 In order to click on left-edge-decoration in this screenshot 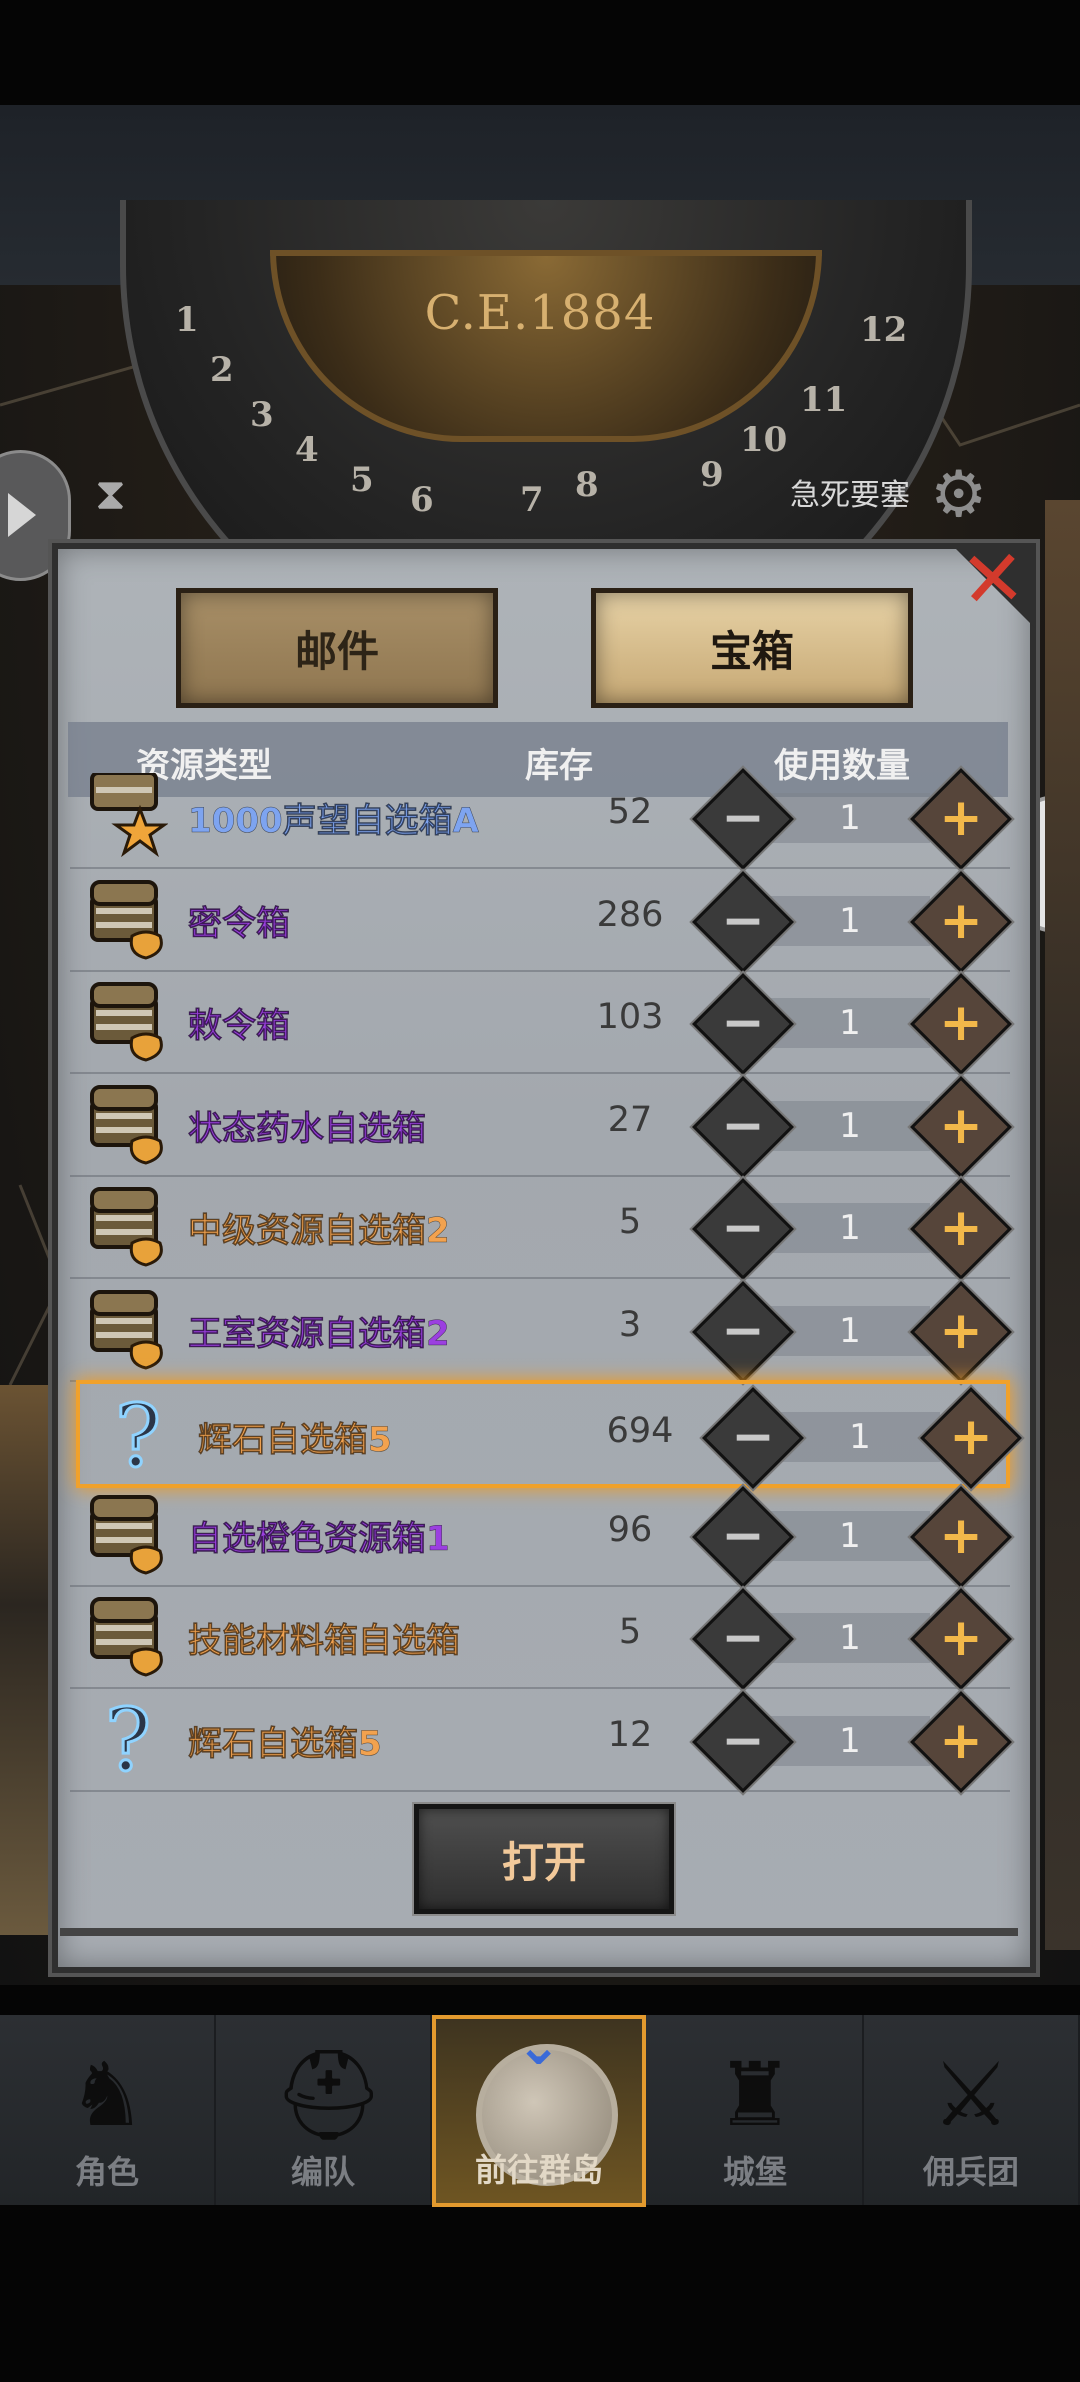, I will do `click(25, 1660)`.